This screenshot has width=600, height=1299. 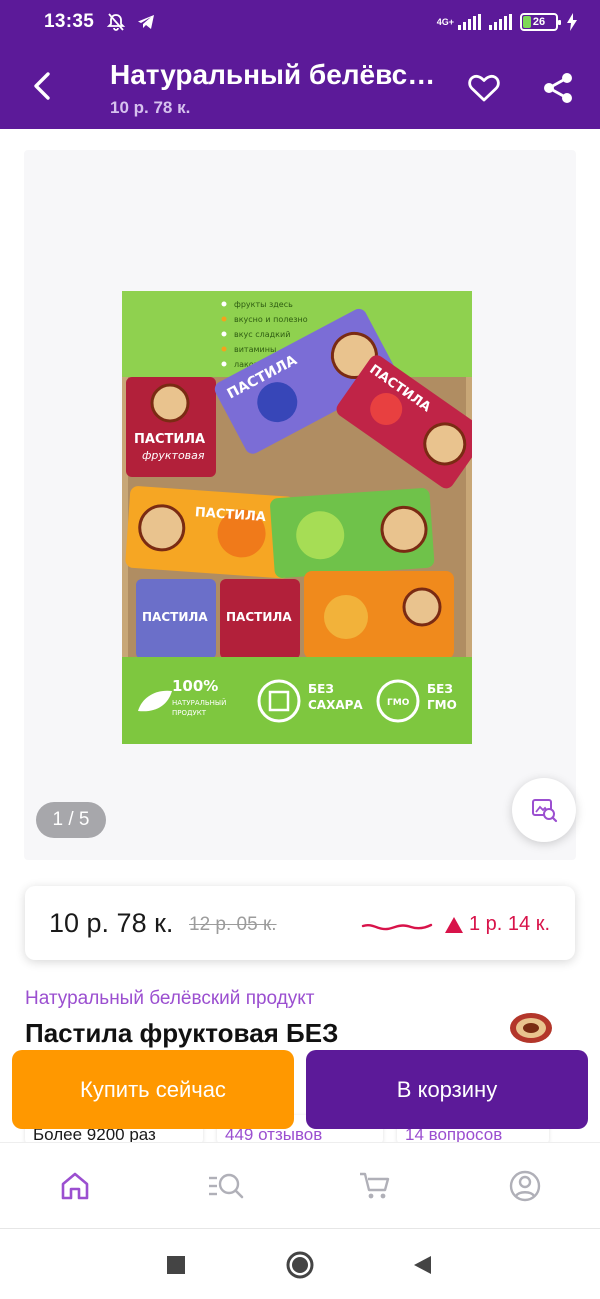 I want to click on system-nav-bar, so click(x=300, y=1263).